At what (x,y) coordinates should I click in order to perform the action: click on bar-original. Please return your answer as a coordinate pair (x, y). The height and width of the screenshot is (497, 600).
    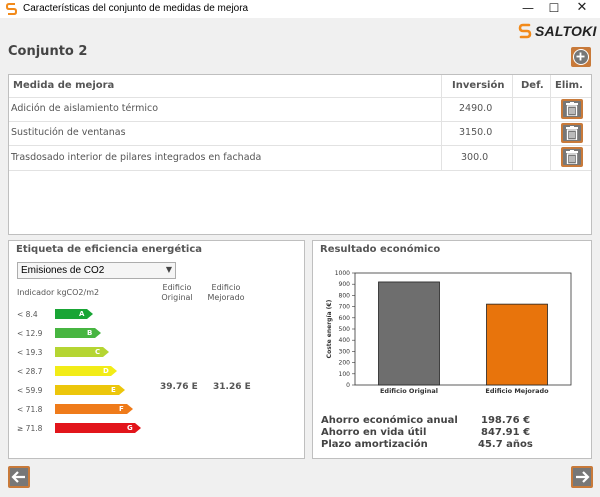
    Looking at the image, I should click on (409, 333).